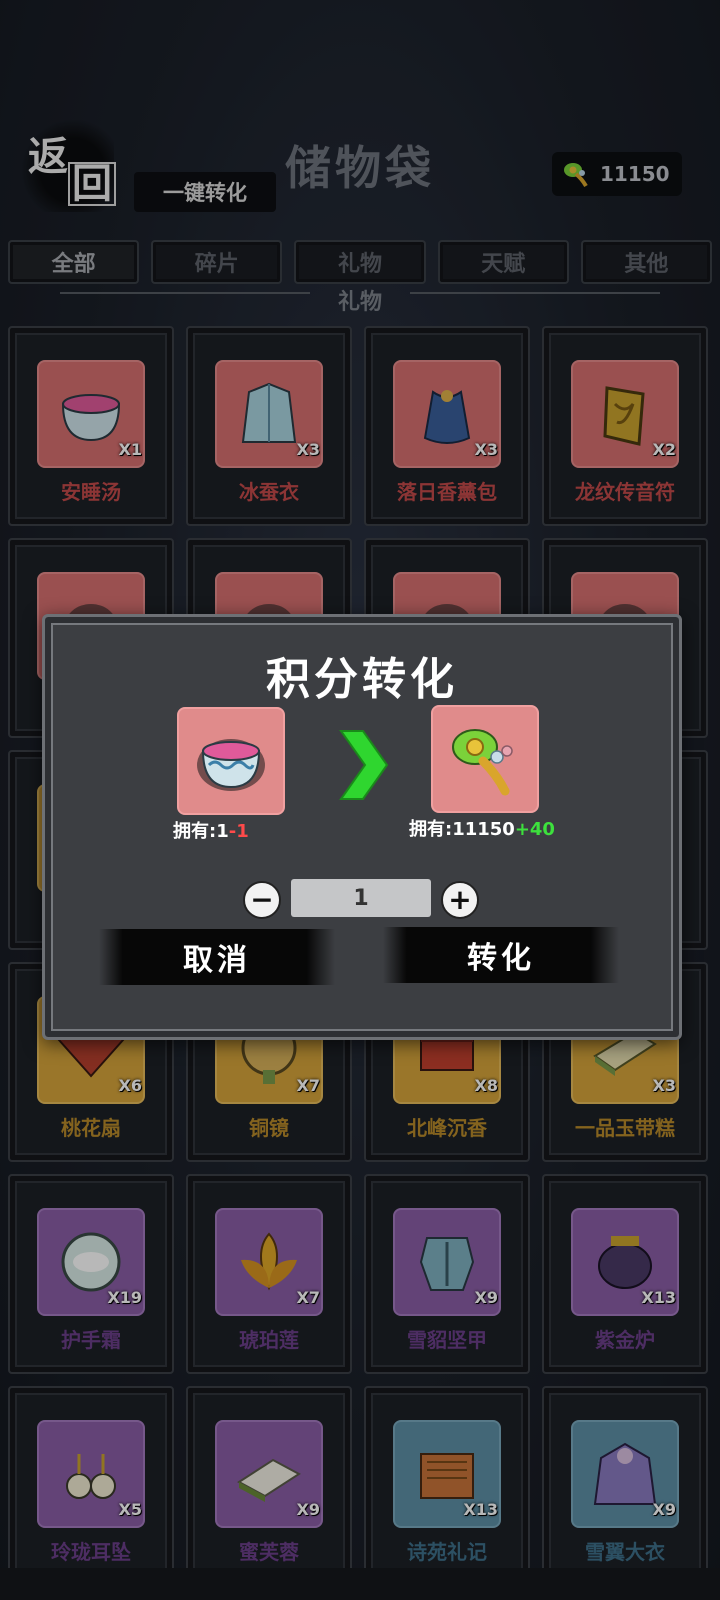  What do you see at coordinates (201, 831) in the screenshot?
I see `source-owned-label: 拥有:1` at bounding box center [201, 831].